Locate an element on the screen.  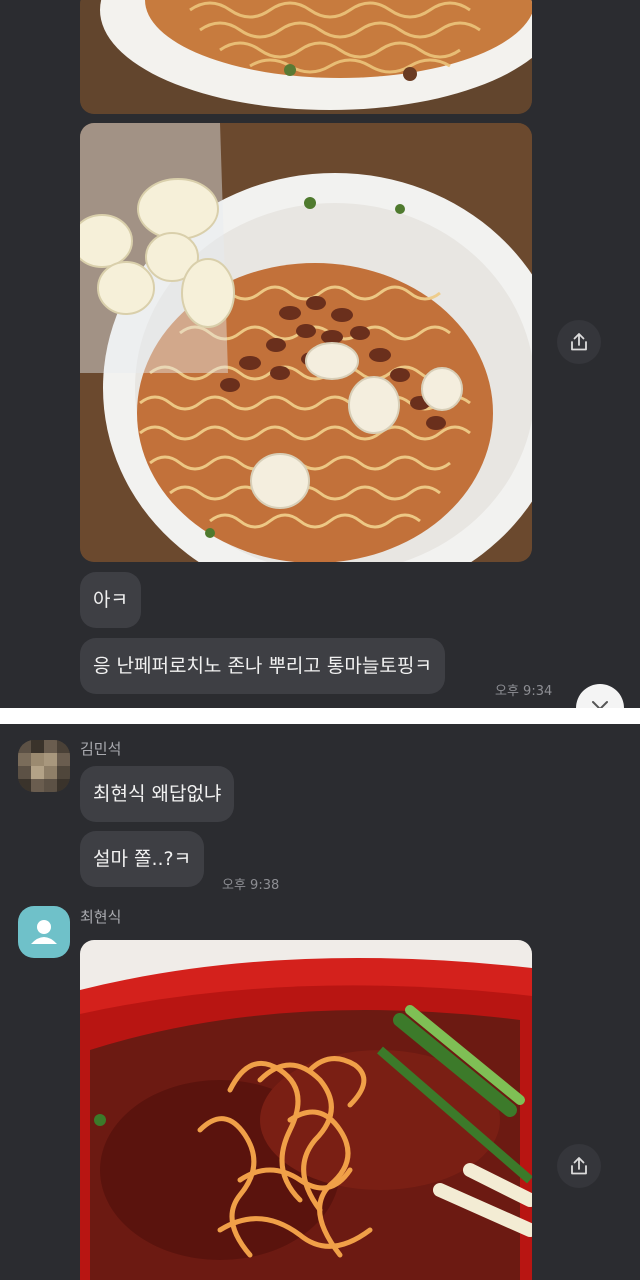
message-time: 오후 9:38 is located at coordinates (251, 885).